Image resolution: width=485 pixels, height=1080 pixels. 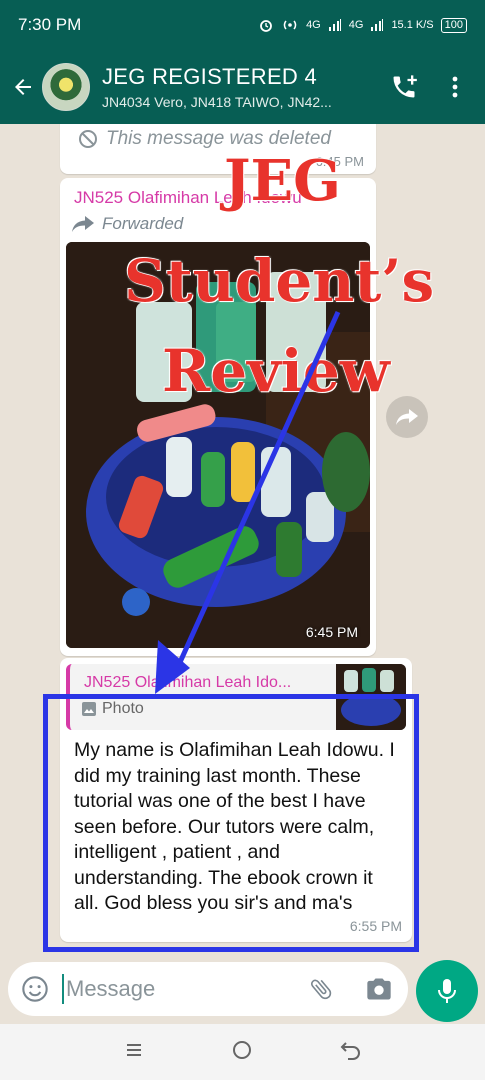 What do you see at coordinates (35, 989) in the screenshot?
I see `emoji-icon` at bounding box center [35, 989].